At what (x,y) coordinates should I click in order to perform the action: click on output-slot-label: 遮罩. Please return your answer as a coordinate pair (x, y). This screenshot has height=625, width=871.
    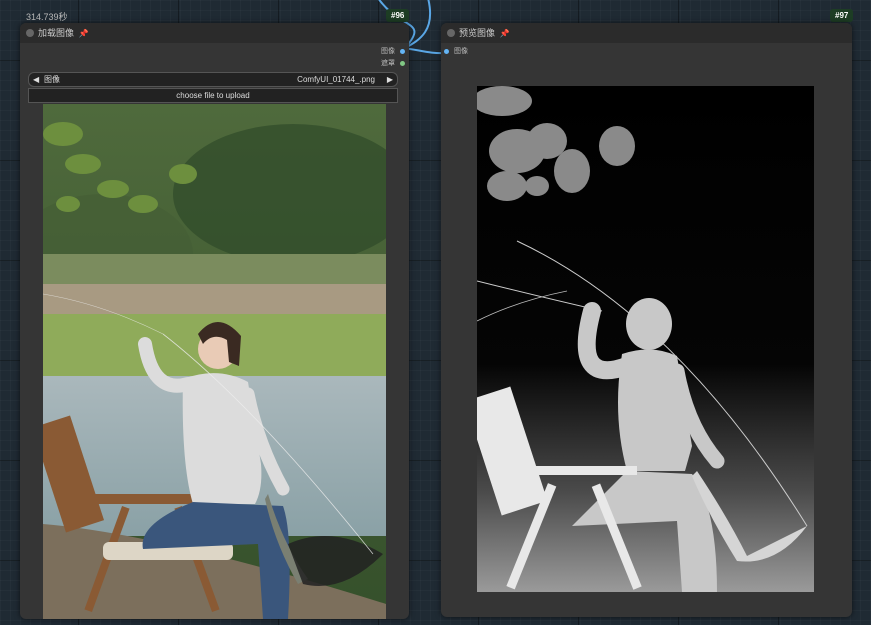
    Looking at the image, I should click on (388, 63).